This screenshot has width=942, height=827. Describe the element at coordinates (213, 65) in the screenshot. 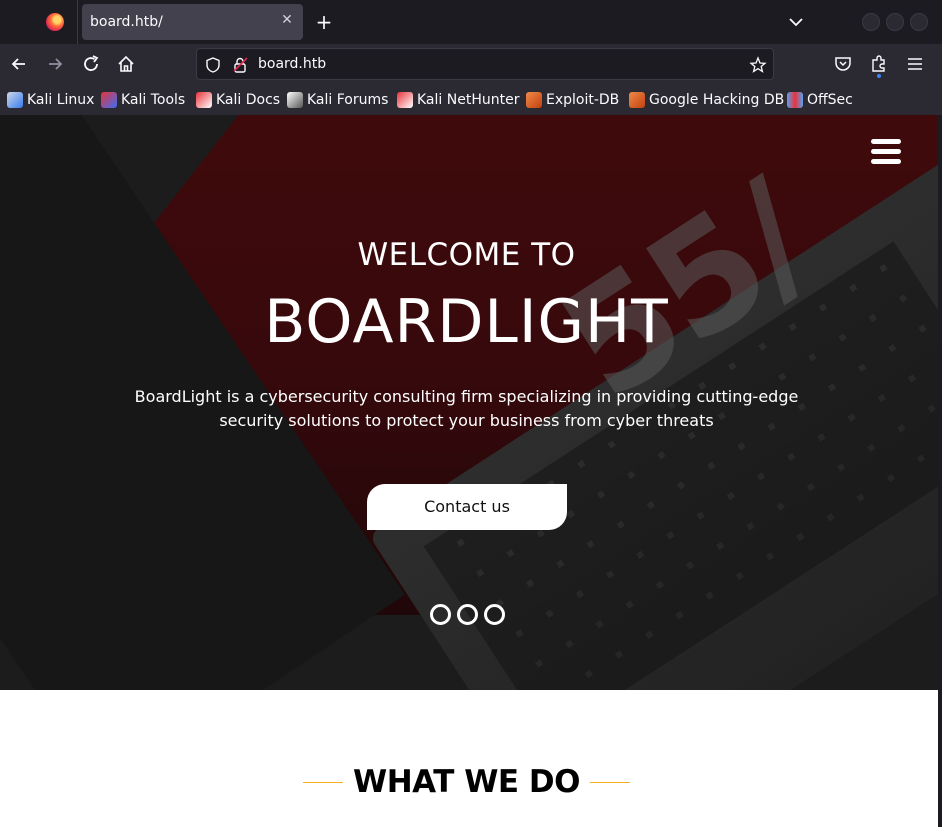

I see `shield-icon` at that location.